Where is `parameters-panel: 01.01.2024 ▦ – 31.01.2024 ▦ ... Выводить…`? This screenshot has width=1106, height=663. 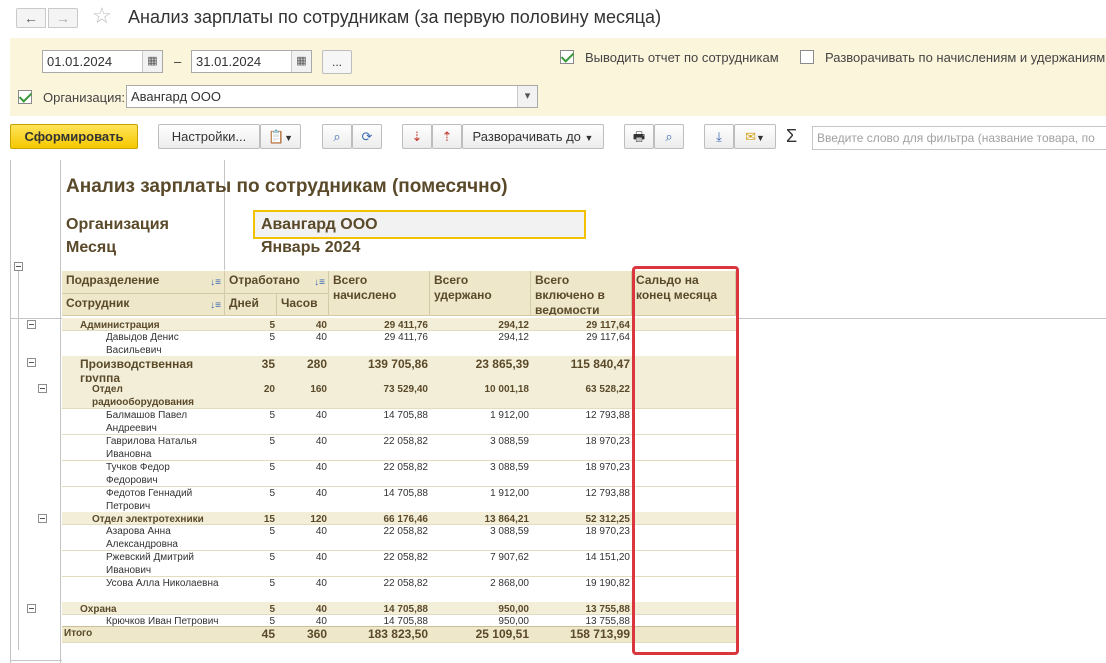 parameters-panel: 01.01.2024 ▦ – 31.01.2024 ▦ ... Выводить… is located at coordinates (558, 77).